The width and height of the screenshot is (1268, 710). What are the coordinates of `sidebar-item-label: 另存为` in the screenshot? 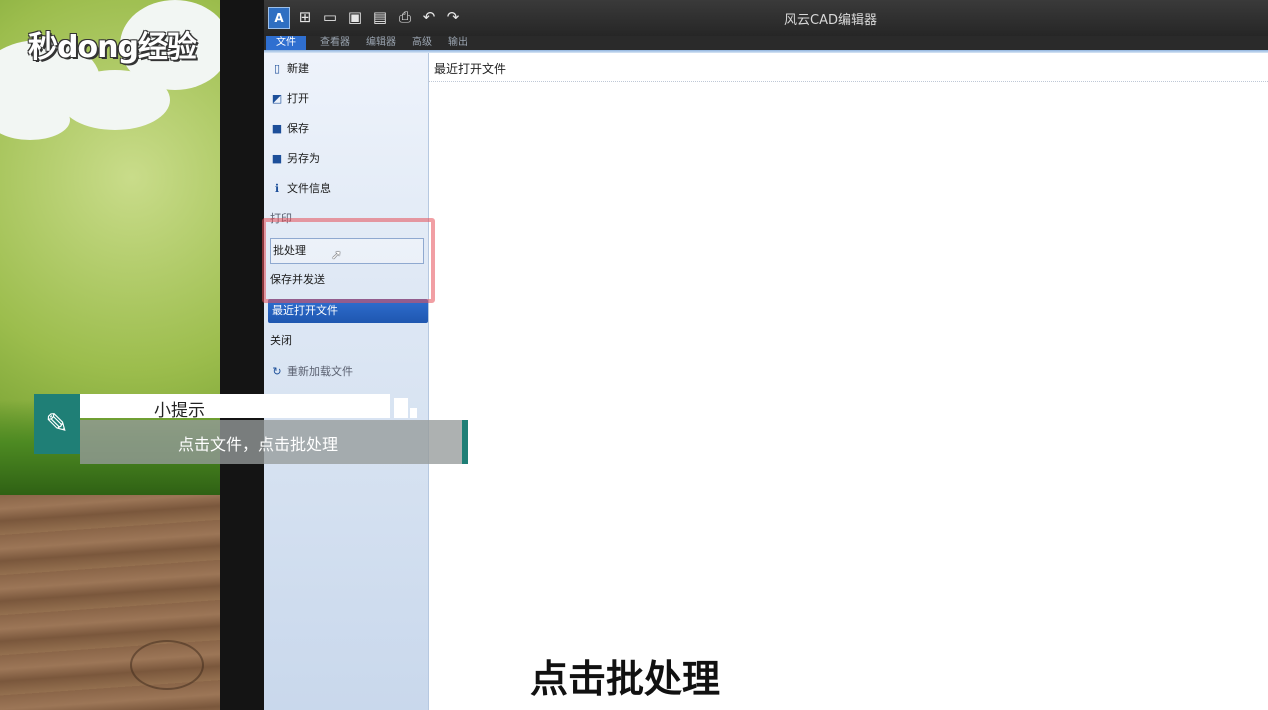 It's located at (303, 158).